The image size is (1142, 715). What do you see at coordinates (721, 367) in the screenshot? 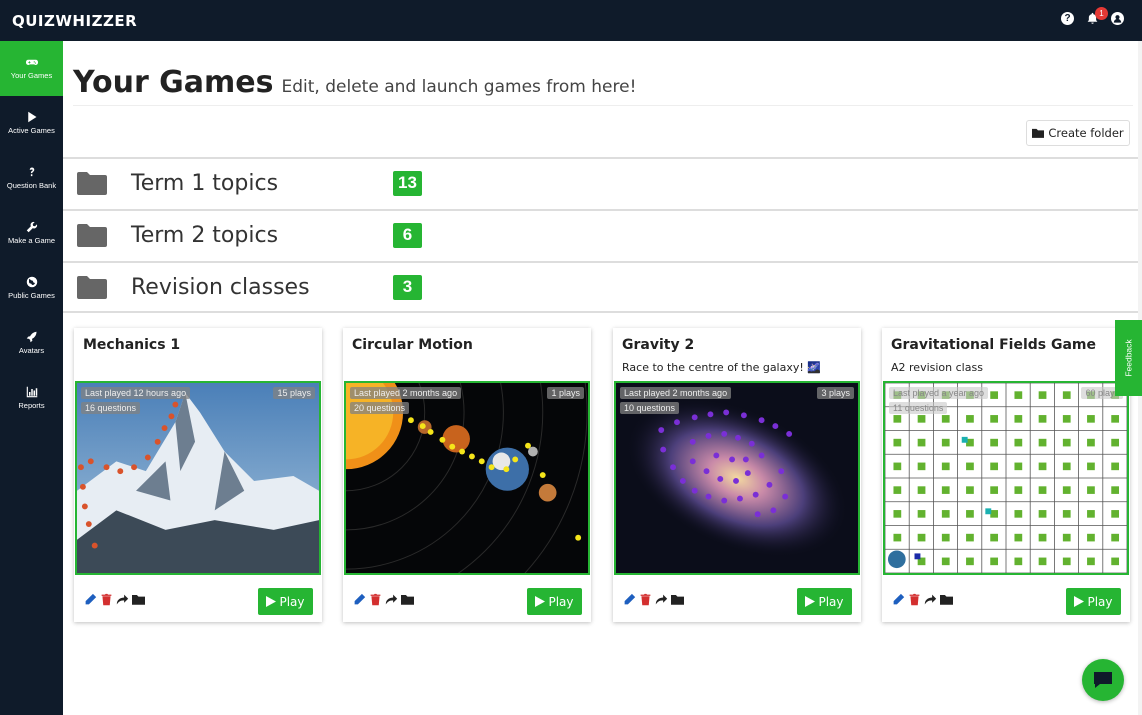
I see `game-description: Race to the centre of the galaxy! 🌌` at bounding box center [721, 367].